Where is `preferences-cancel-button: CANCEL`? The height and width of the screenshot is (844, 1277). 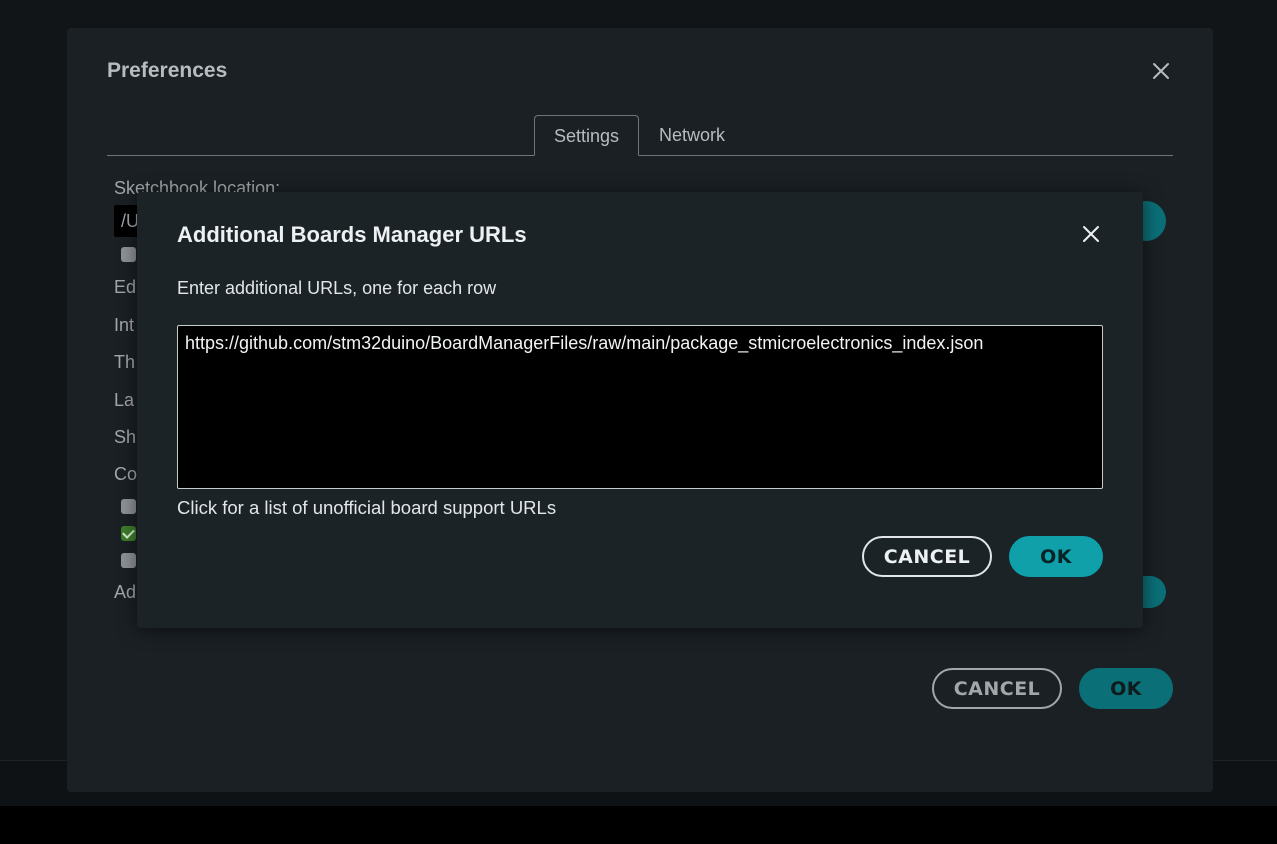 preferences-cancel-button: CANCEL is located at coordinates (997, 688).